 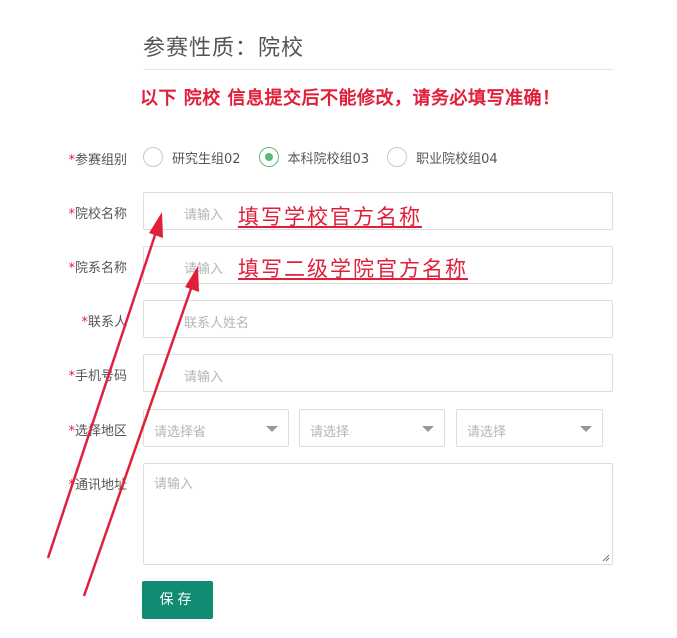 I want to click on arrow-to-dept-icon, so click(x=140, y=431).